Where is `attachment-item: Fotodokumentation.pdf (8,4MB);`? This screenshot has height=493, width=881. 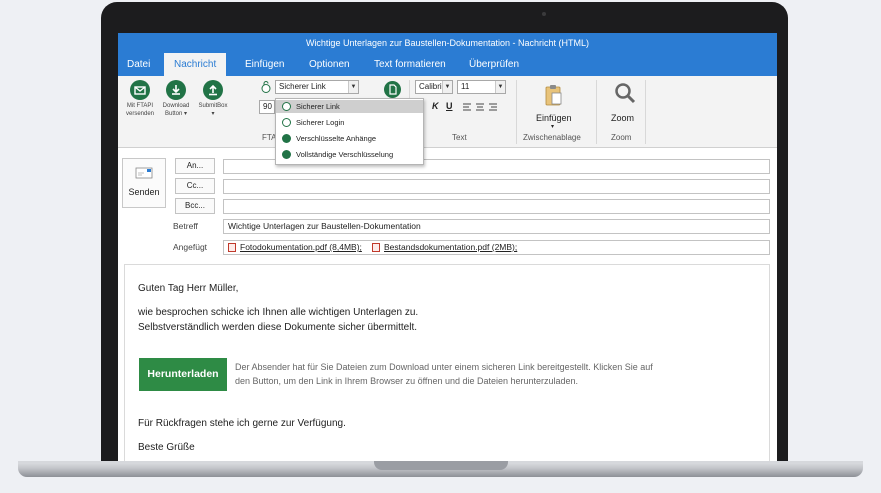 attachment-item: Fotodokumentation.pdf (8,4MB); is located at coordinates (301, 247).